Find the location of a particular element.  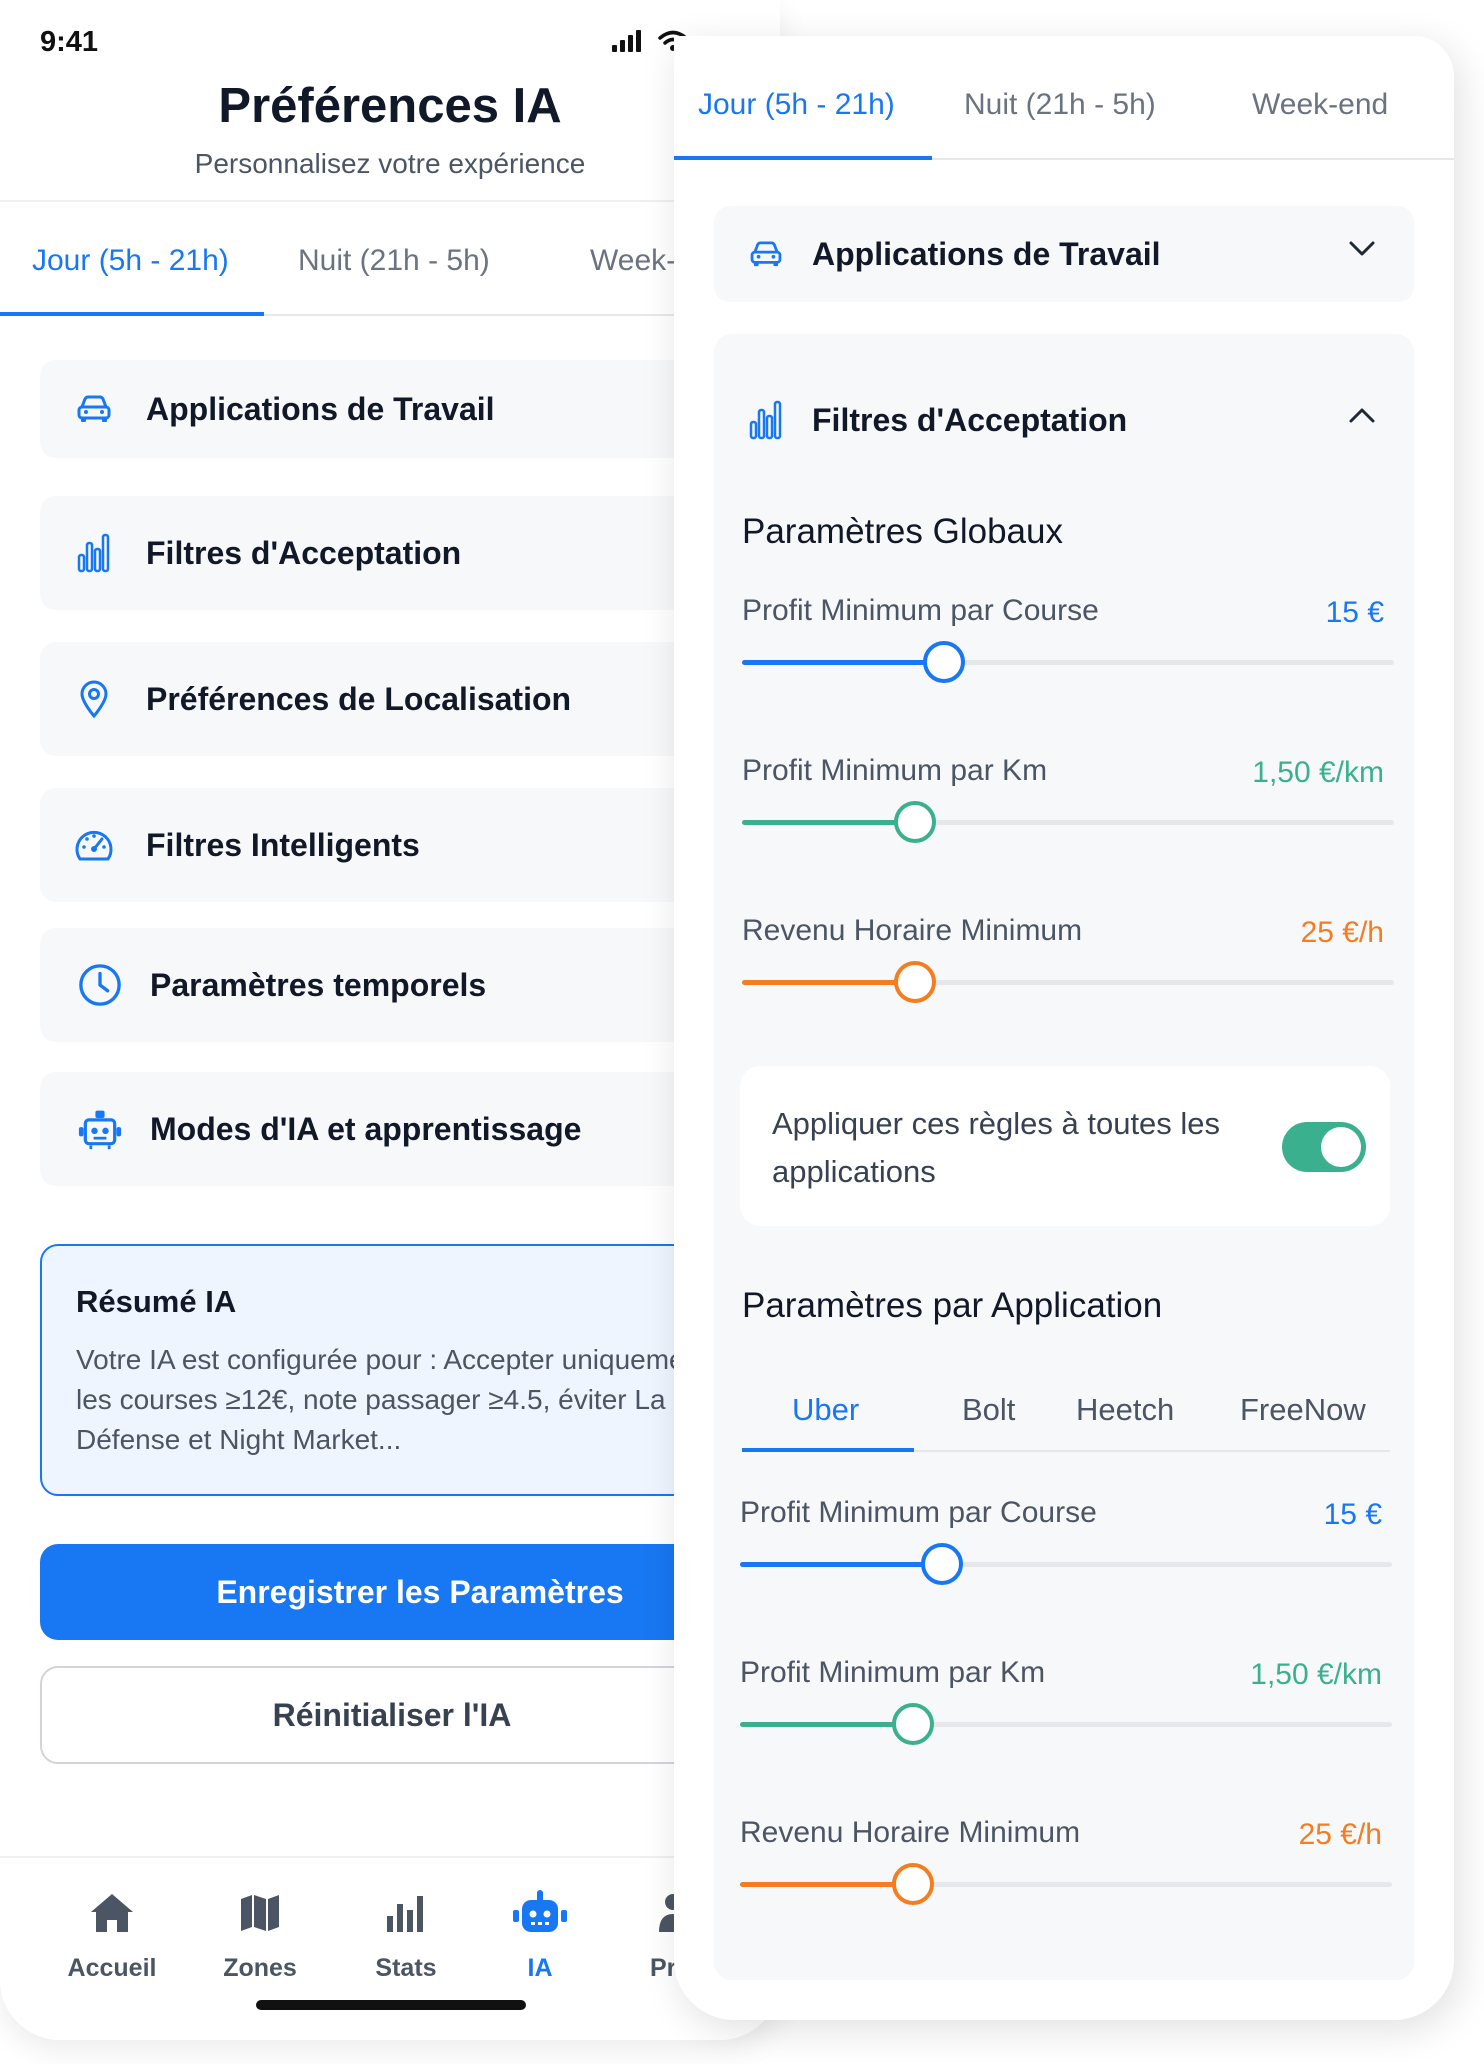

car-icon is located at coordinates (94, 409).